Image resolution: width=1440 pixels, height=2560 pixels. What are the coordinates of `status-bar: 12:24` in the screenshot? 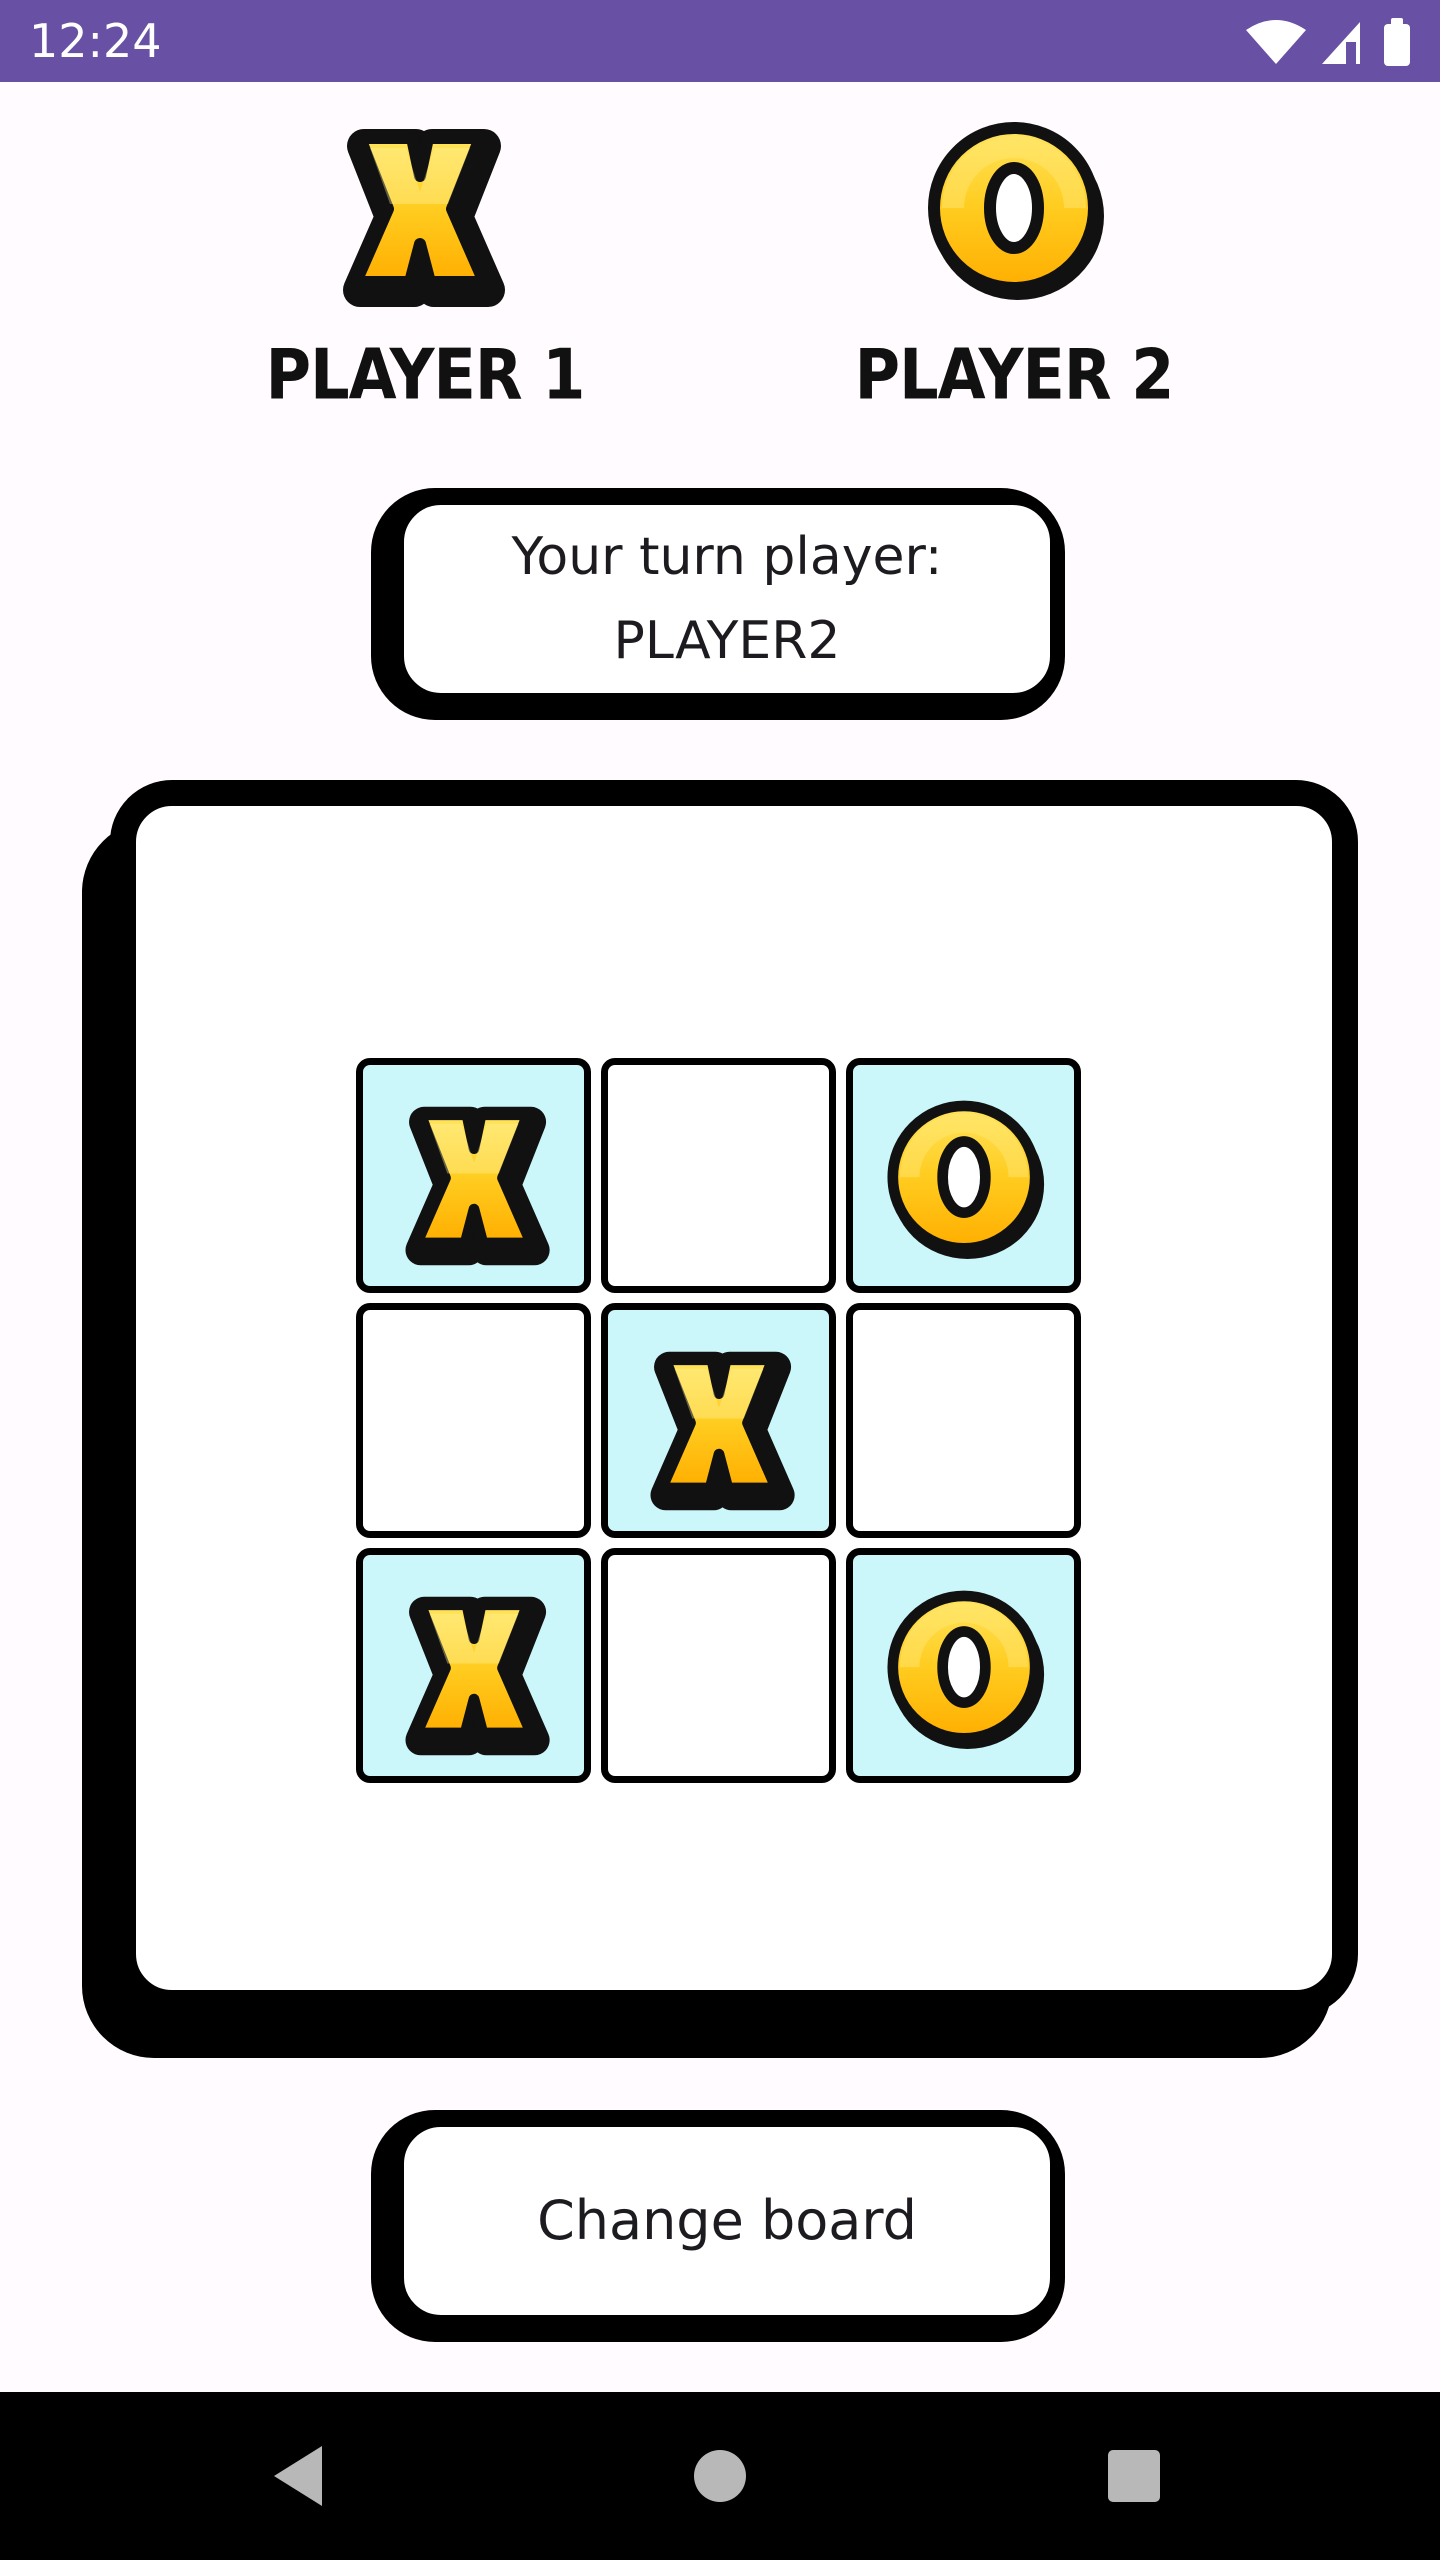 It's located at (720, 41).